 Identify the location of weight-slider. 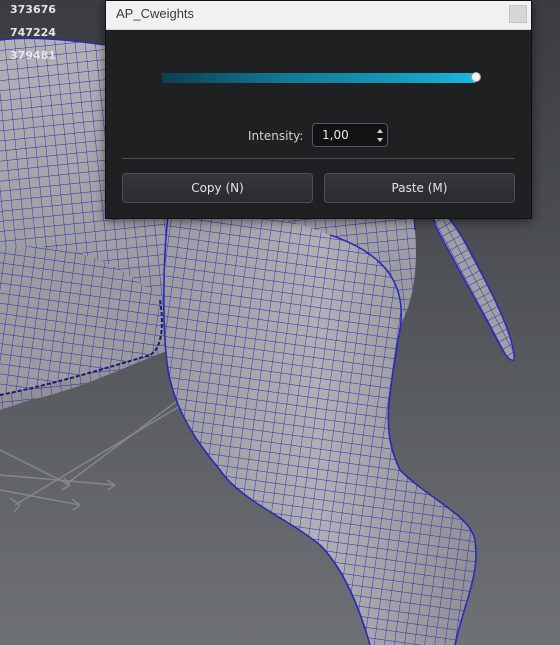
(321, 77).